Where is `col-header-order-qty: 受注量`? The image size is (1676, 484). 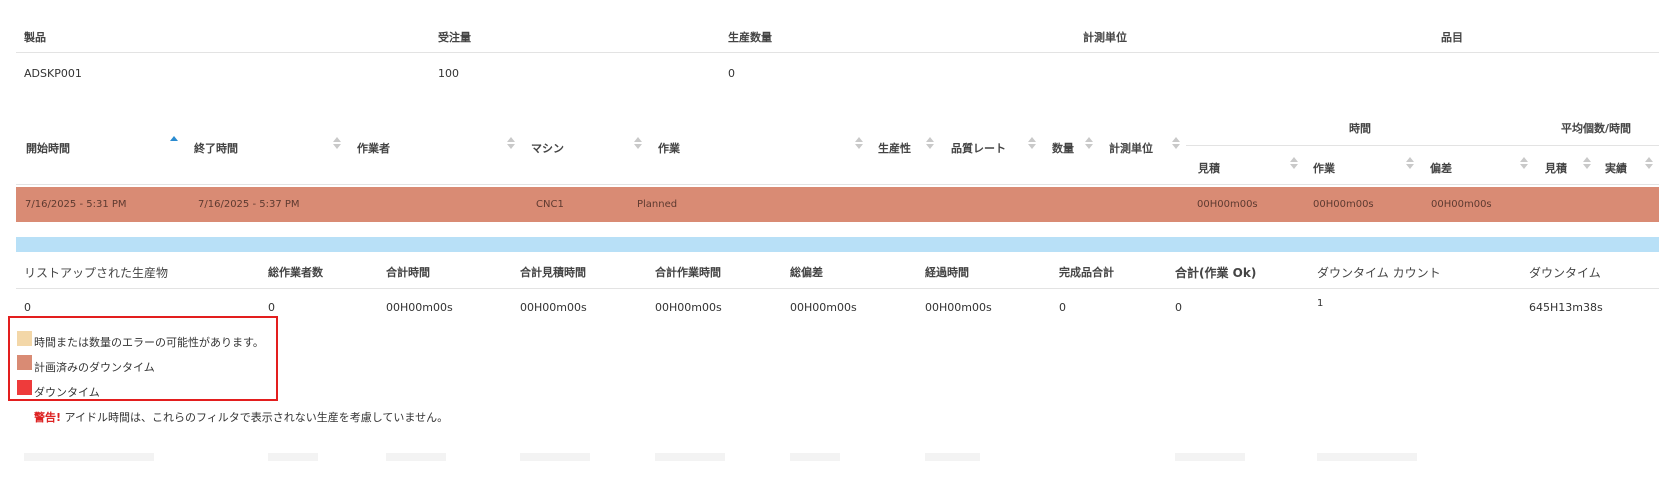 col-header-order-qty: 受注量 is located at coordinates (454, 37).